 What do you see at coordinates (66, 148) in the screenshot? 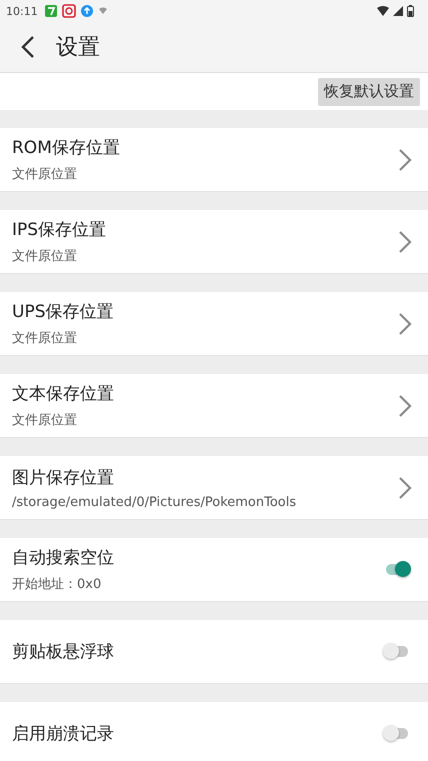
I see `setting-title: ROM保存位置` at bounding box center [66, 148].